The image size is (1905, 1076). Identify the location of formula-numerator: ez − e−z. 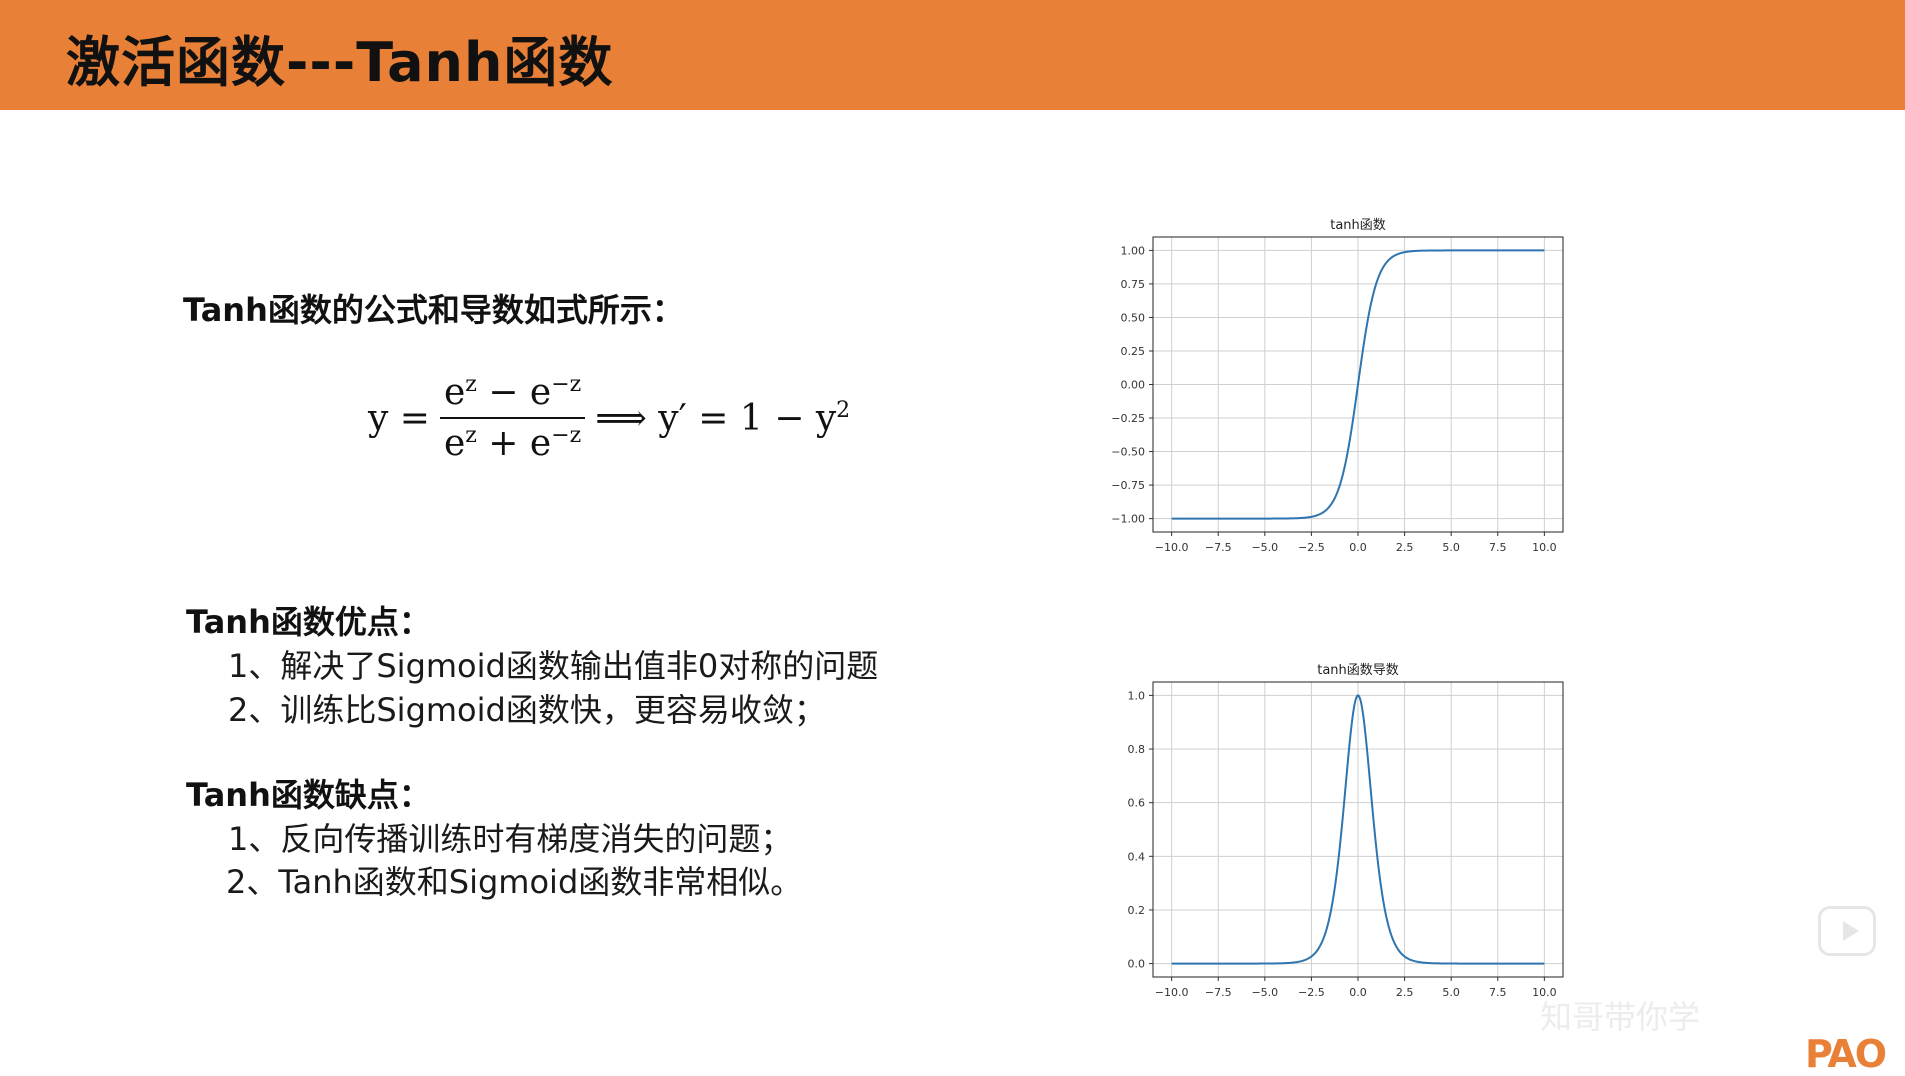
(512, 395).